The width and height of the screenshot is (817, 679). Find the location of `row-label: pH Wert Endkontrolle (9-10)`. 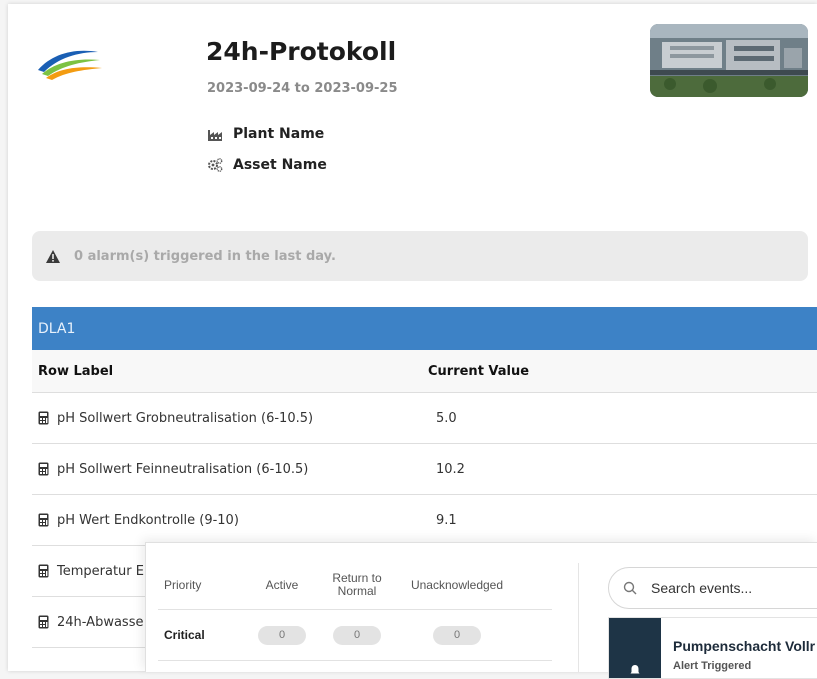

row-label: pH Wert Endkontrolle (9-10) is located at coordinates (148, 520).